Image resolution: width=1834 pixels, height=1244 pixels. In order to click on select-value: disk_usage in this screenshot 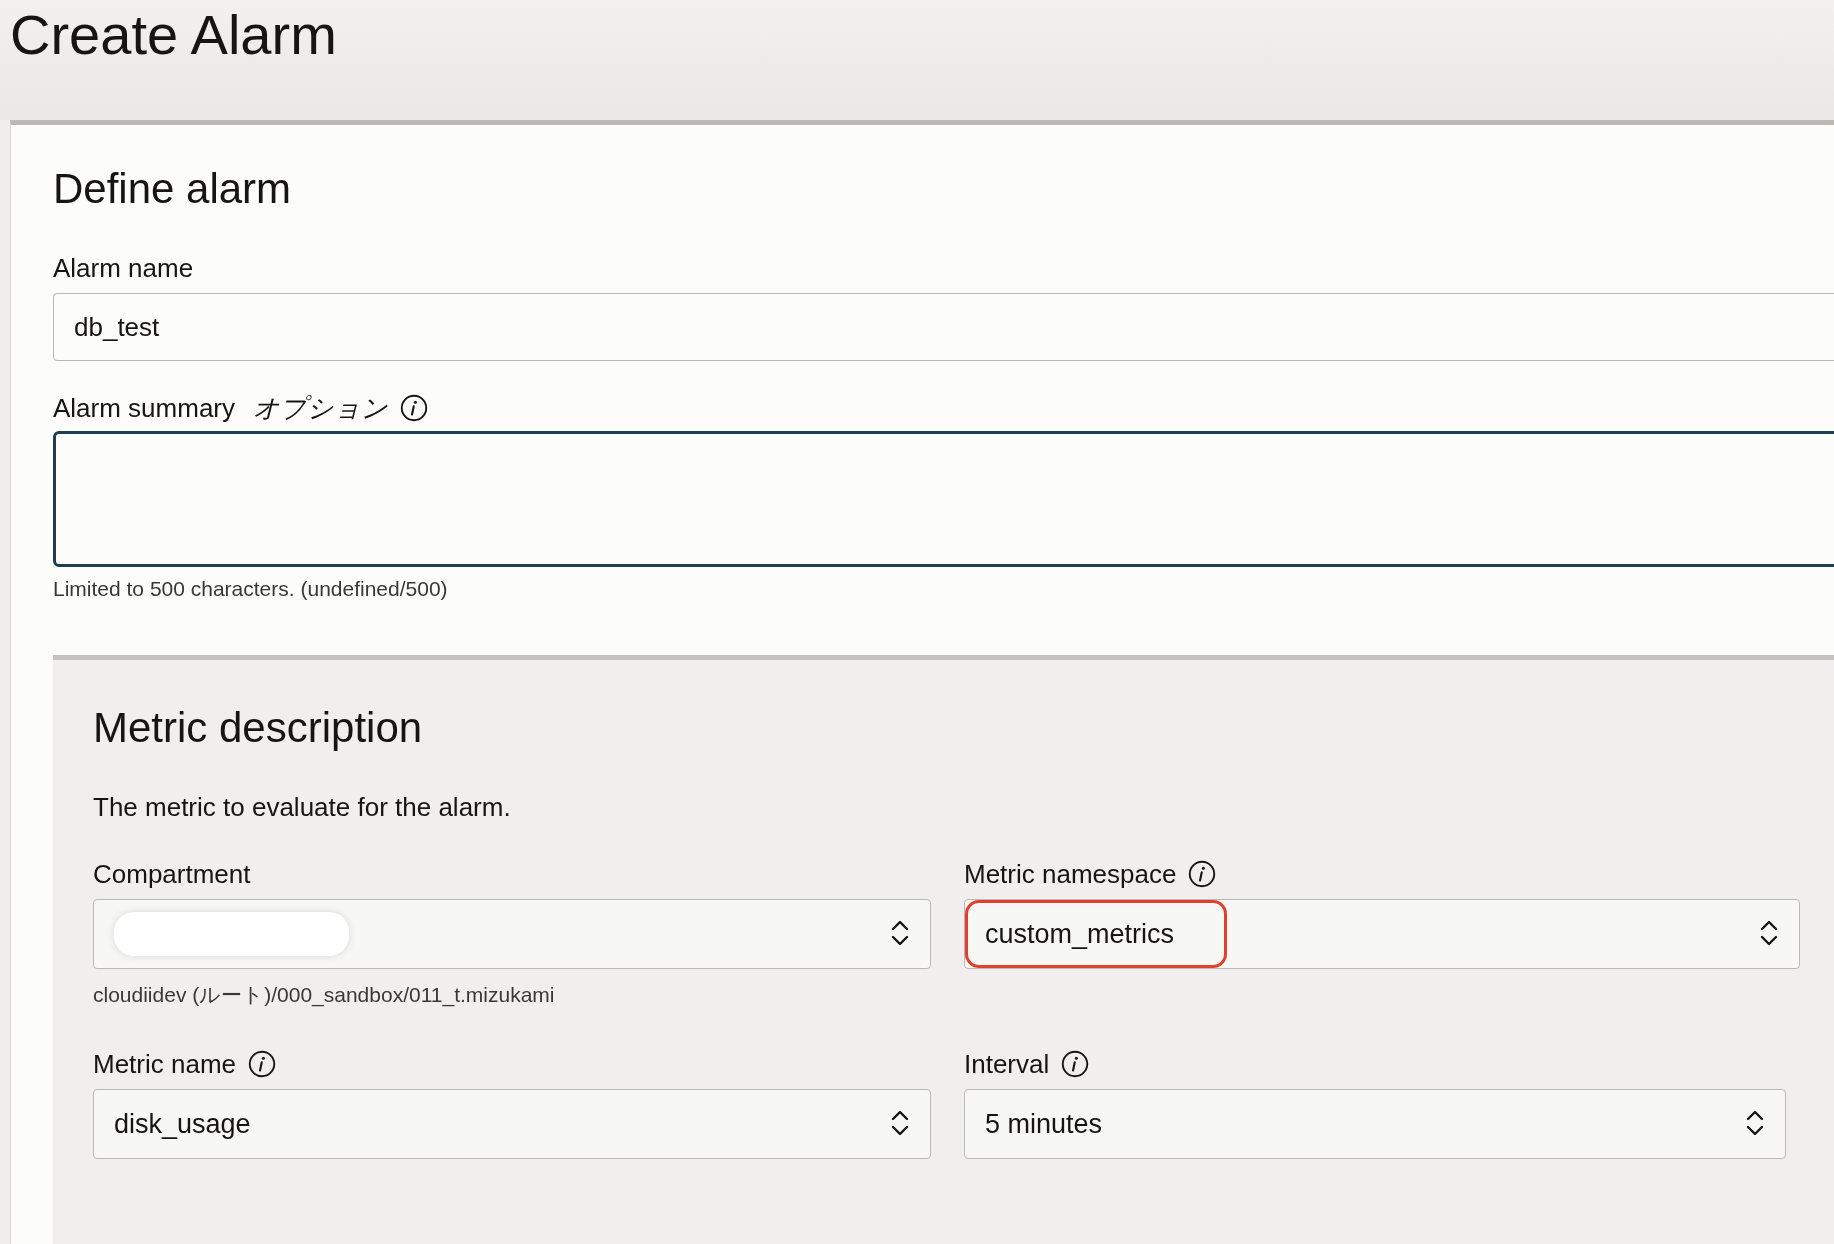, I will do `click(182, 1124)`.